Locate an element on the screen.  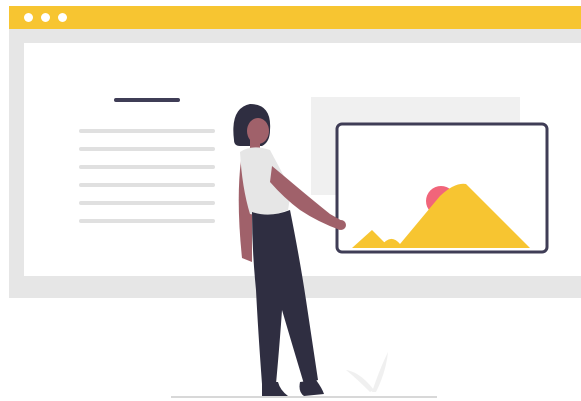
woman-figure is located at coordinates (289, 250).